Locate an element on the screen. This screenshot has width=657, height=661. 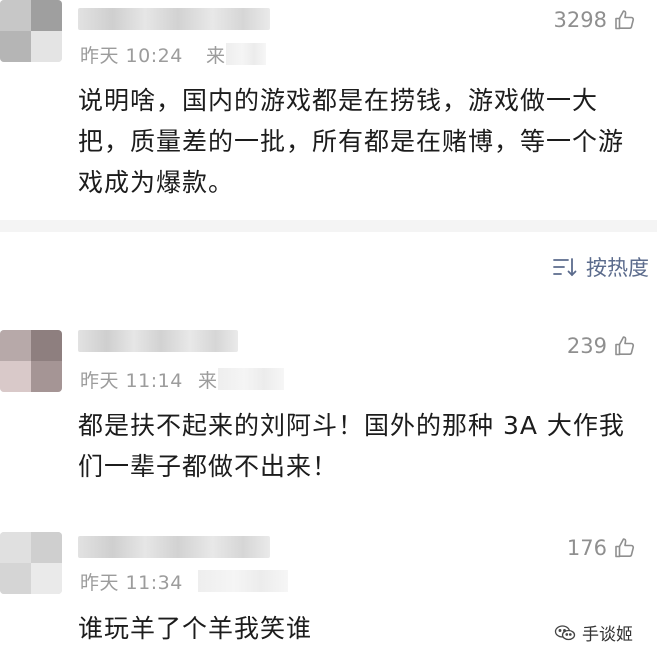
like-count: 3298 is located at coordinates (580, 20).